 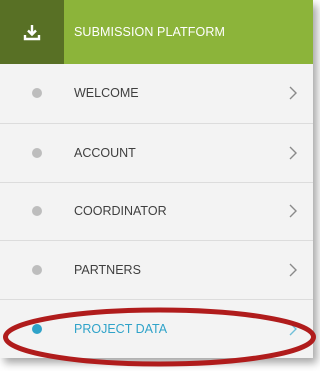 What do you see at coordinates (107, 270) in the screenshot?
I see `nav-item-label: PARTNERS` at bounding box center [107, 270].